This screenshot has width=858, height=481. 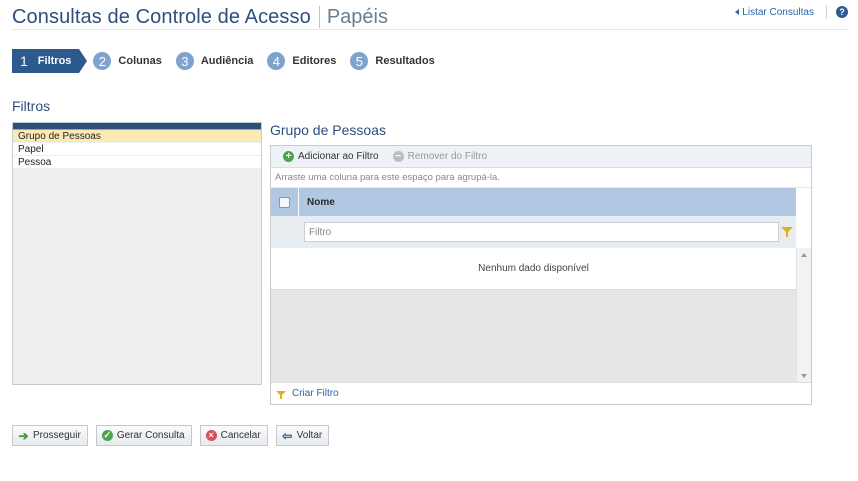 I want to click on help-icon: ?, so click(x=842, y=12).